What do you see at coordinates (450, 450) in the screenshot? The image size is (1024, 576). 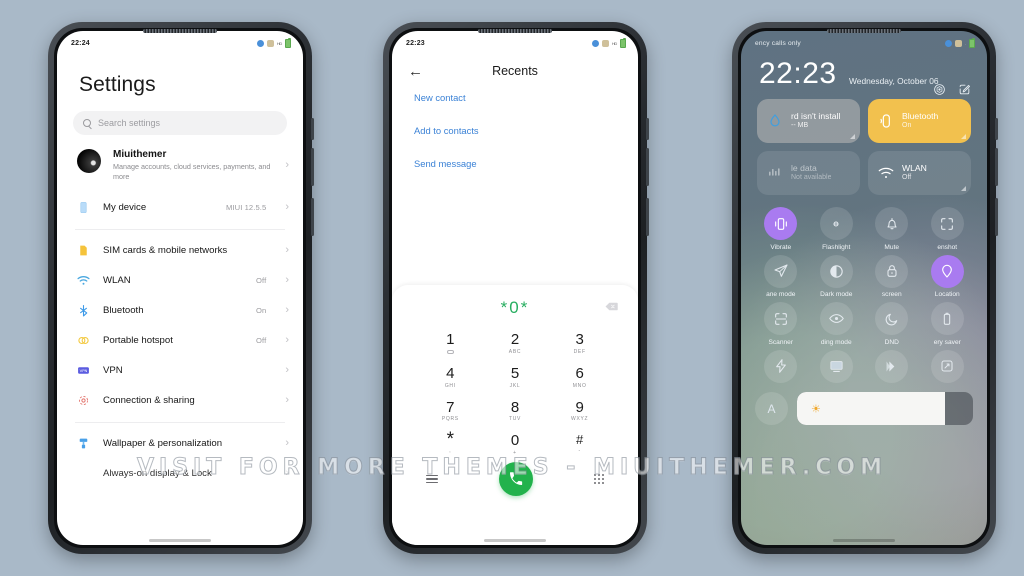 I see `key-sub: ,` at bounding box center [450, 450].